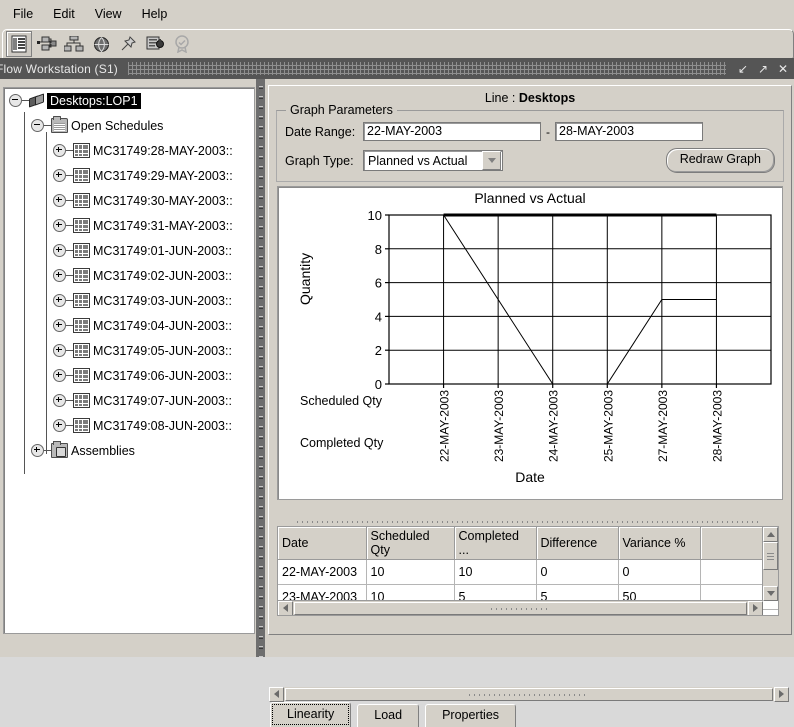  I want to click on expand-toggle-assemblies, so click(37, 450).